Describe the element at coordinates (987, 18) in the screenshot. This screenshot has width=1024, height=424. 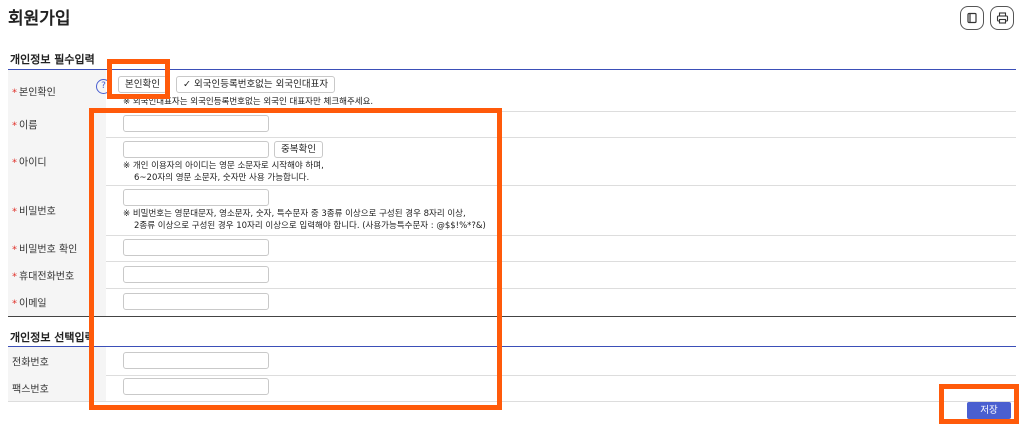
I see `header-actions` at that location.